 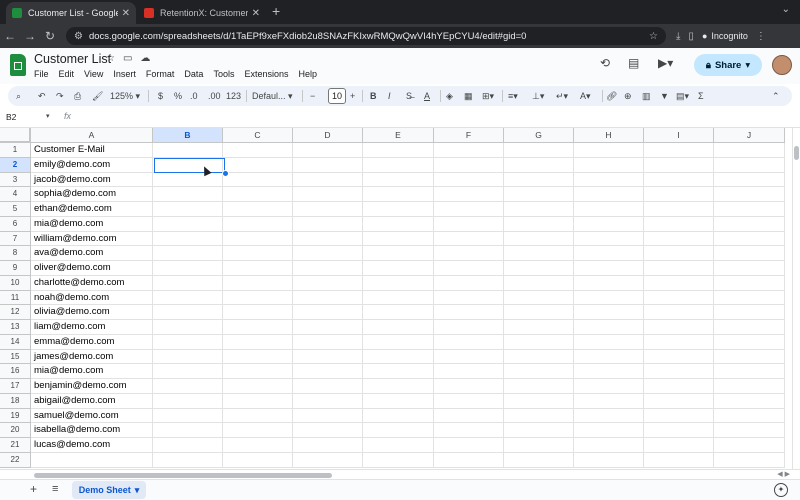 What do you see at coordinates (15, 224) in the screenshot?
I see `row-header: 6` at bounding box center [15, 224].